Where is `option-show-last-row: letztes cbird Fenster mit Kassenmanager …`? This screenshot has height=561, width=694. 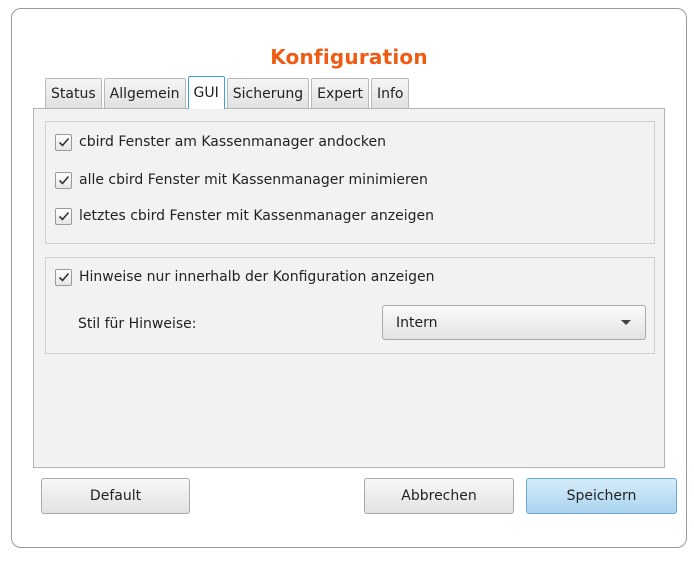 option-show-last-row: letztes cbird Fenster mit Kassenmanager … is located at coordinates (244, 216).